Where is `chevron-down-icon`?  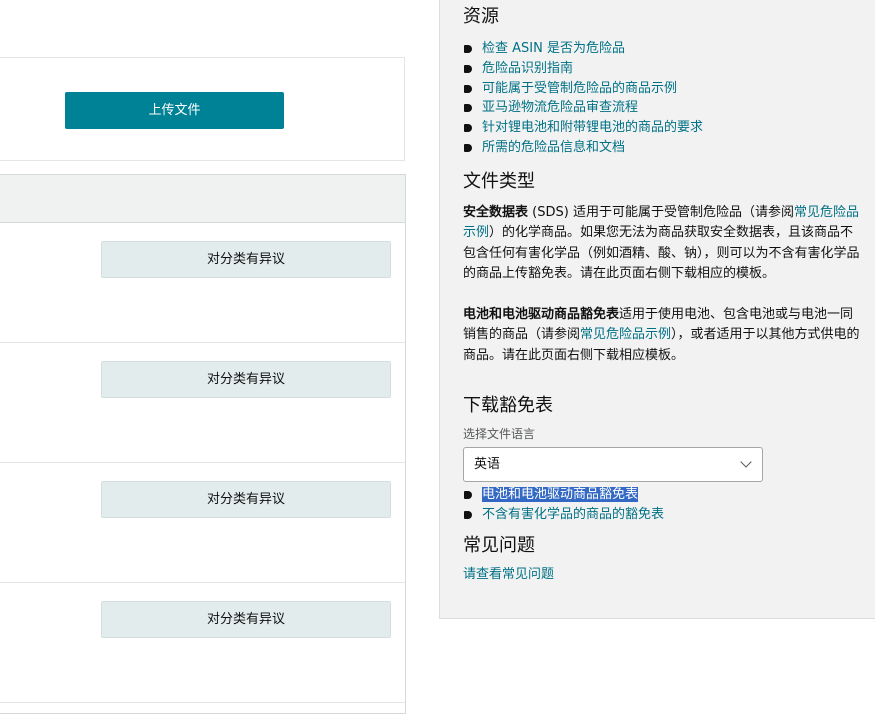
chevron-down-icon is located at coordinates (746, 462).